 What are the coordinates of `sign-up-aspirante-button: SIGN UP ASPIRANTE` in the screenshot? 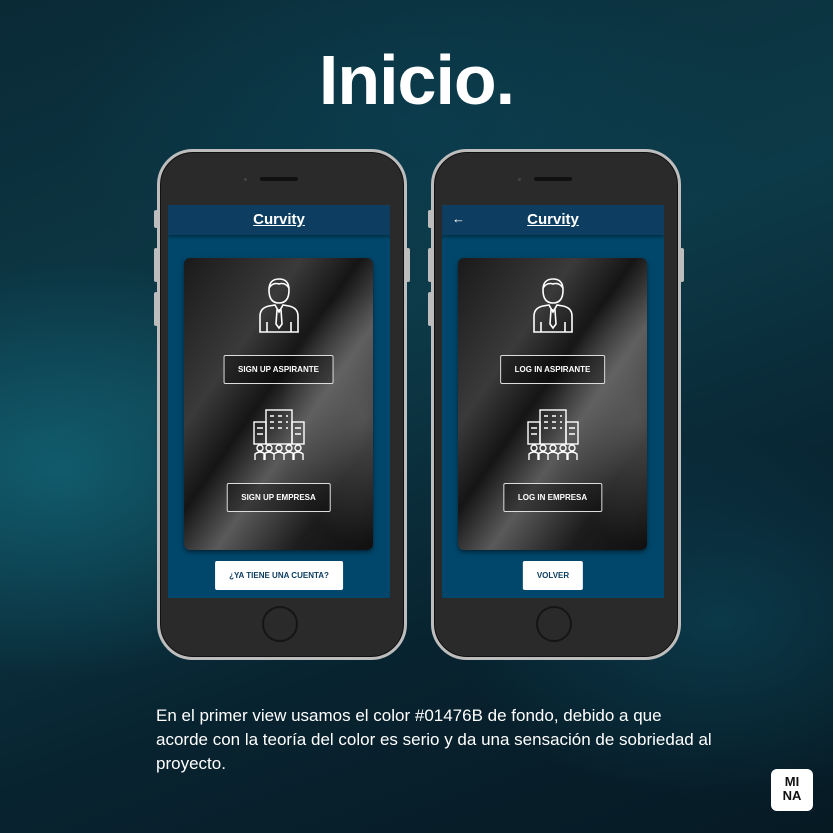 It's located at (278, 369).